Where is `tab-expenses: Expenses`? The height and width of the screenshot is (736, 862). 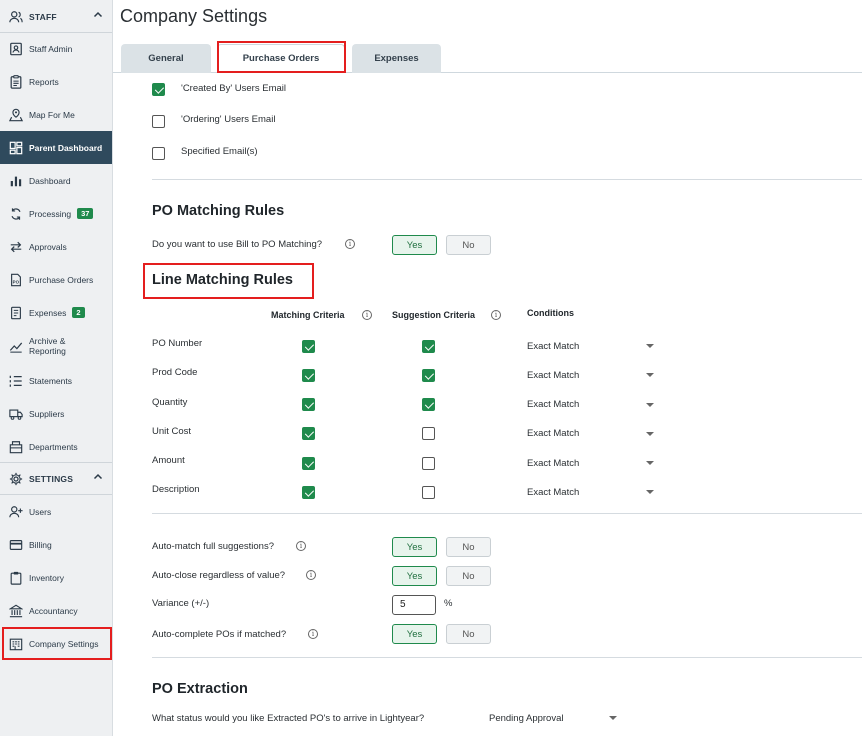
tab-expenses: Expenses is located at coordinates (396, 58).